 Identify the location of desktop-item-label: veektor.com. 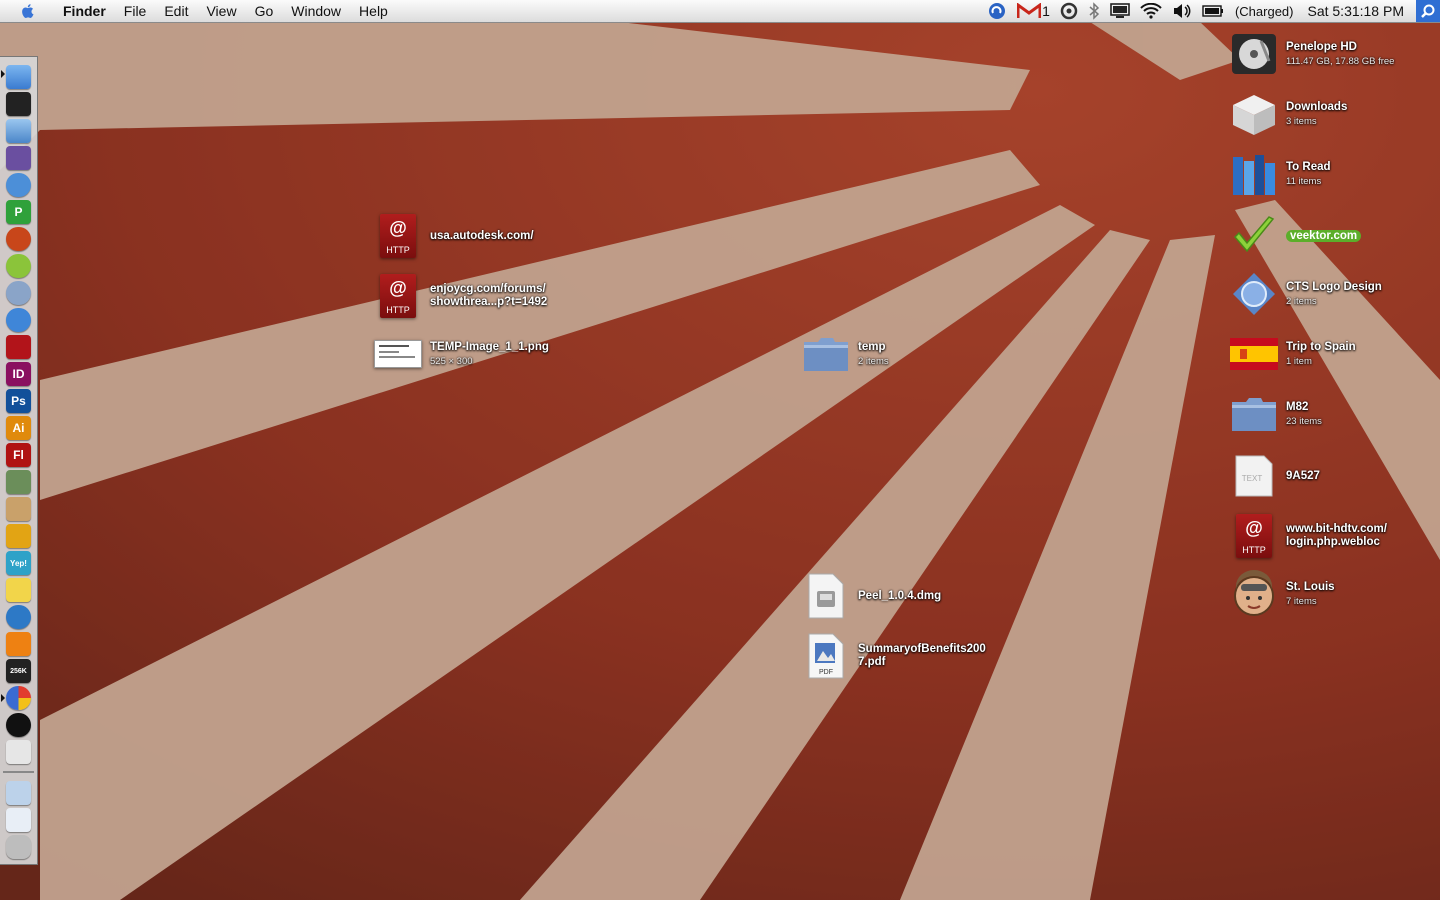
(1324, 236).